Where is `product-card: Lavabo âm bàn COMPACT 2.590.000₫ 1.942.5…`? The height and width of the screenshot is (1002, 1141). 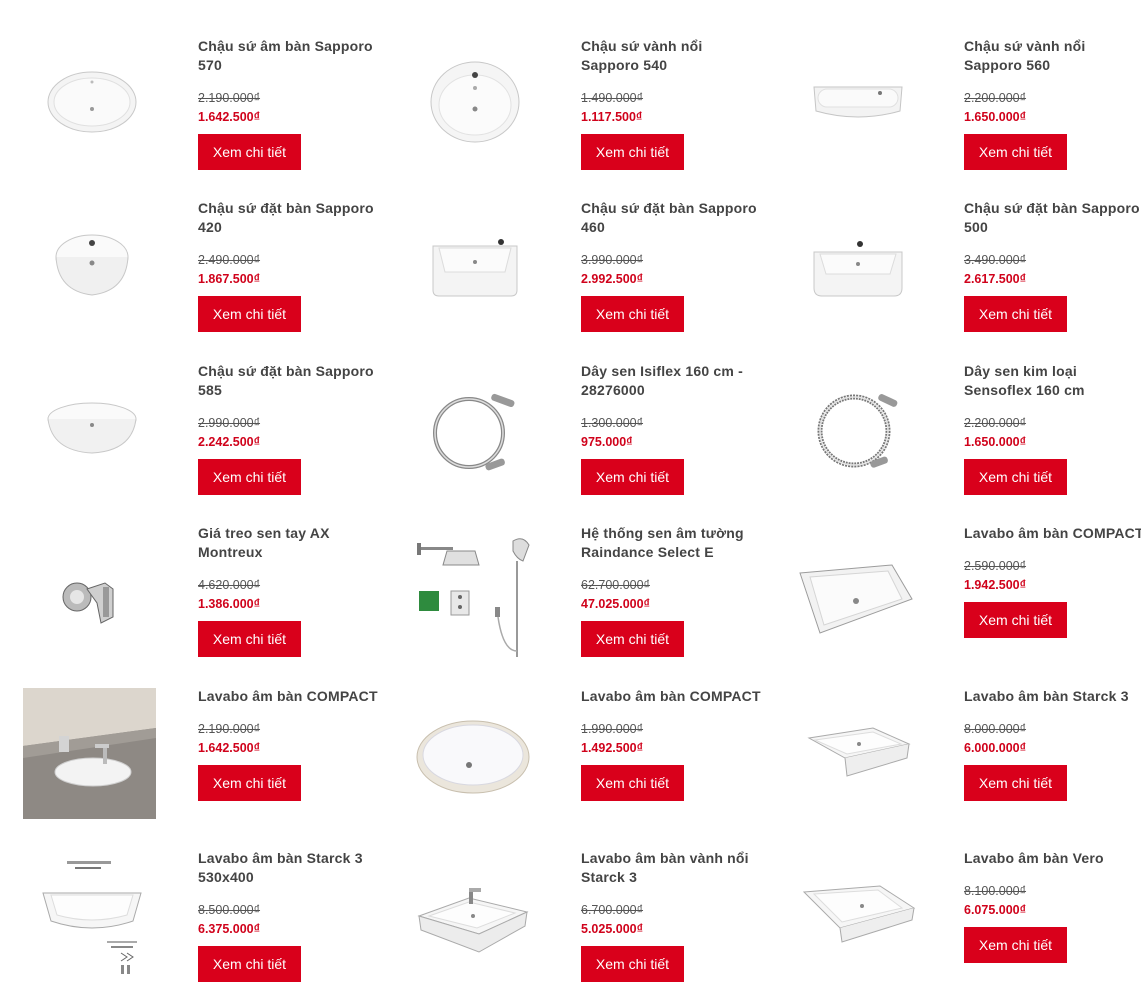
product-card: Lavabo âm bàn COMPACT 2.590.000₫ 1.942.5… is located at coordinates (964, 599).